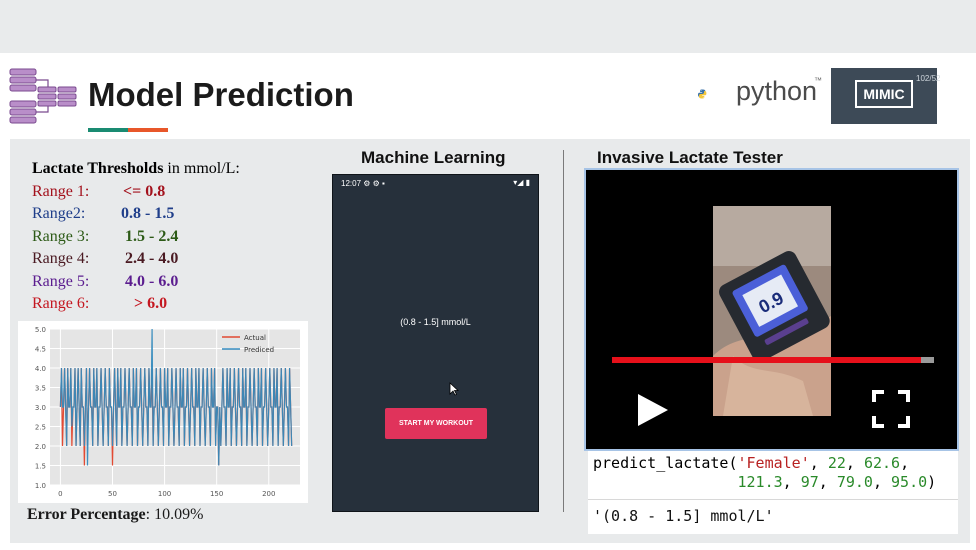 The height and width of the screenshot is (550, 976). Describe the element at coordinates (690, 157) in the screenshot. I see `invasive-tester-title: Invasive Lactate Tester` at that location.